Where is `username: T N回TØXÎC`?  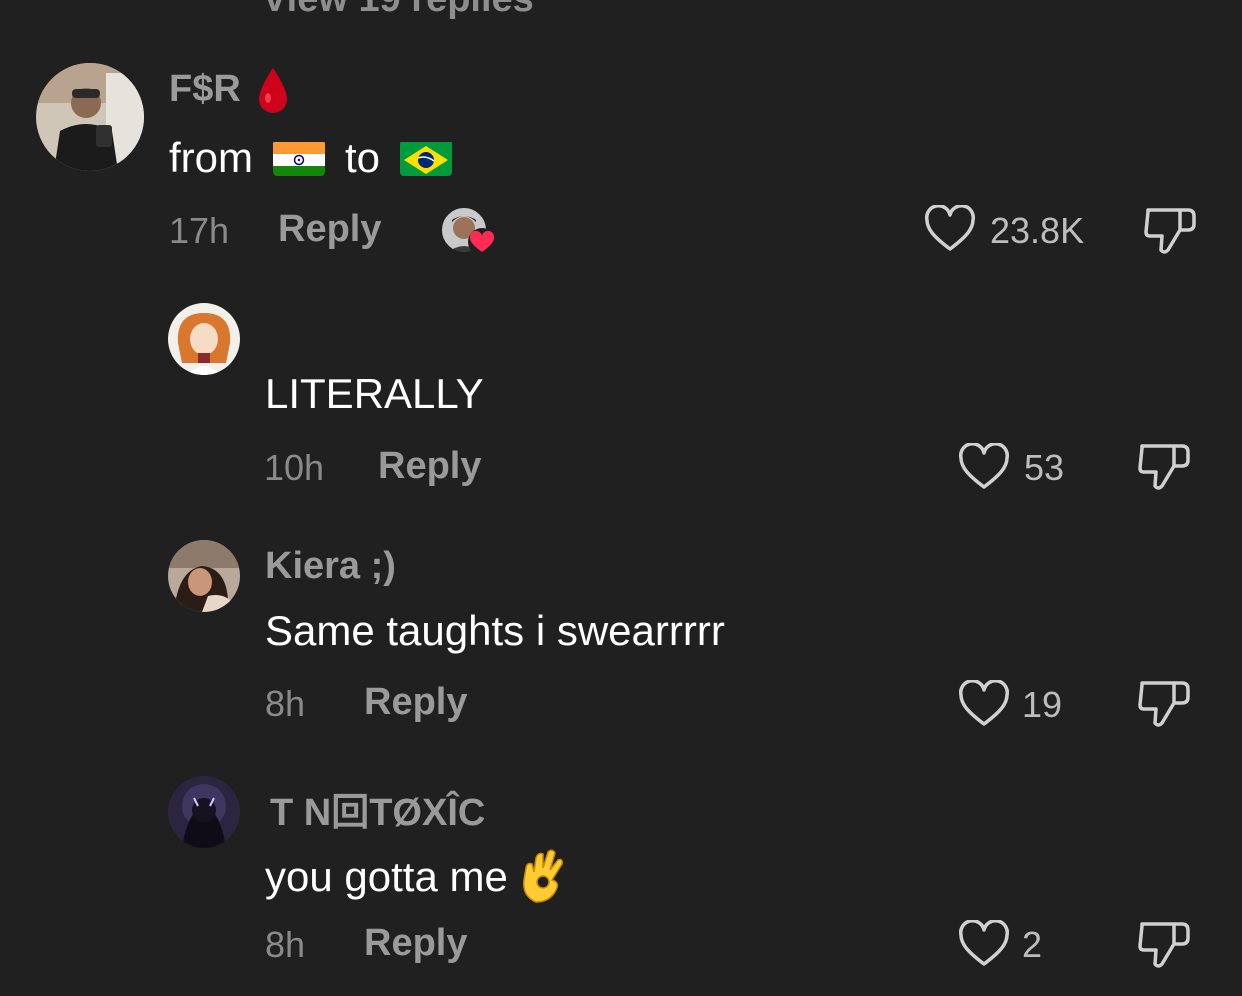 username: T N回TØXÎC is located at coordinates (377, 808).